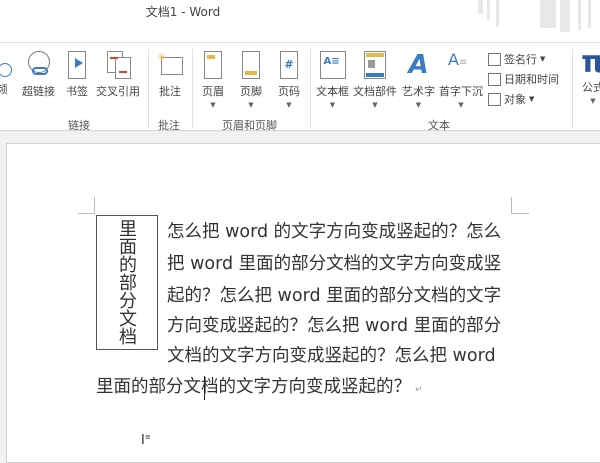 This screenshot has height=463, width=600. Describe the element at coordinates (494, 59) in the screenshot. I see `signature-line-icon` at that location.